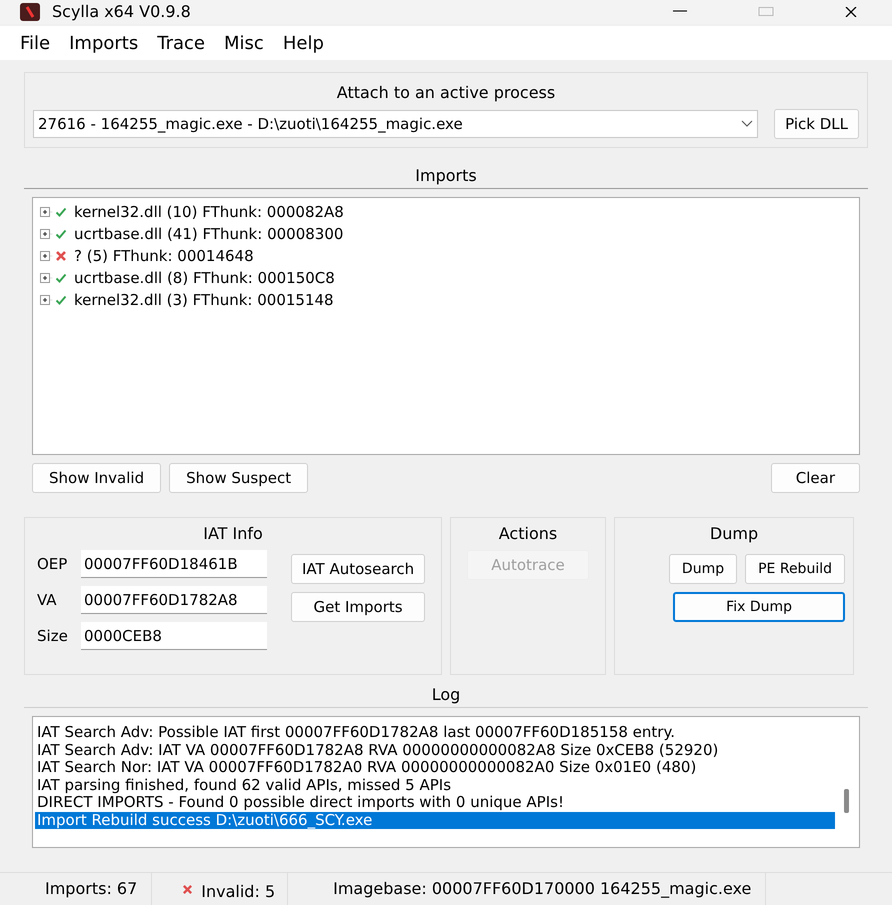 Image resolution: width=892 pixels, height=905 pixels. What do you see at coordinates (703, 569) in the screenshot?
I see `dump-button: Dump` at bounding box center [703, 569].